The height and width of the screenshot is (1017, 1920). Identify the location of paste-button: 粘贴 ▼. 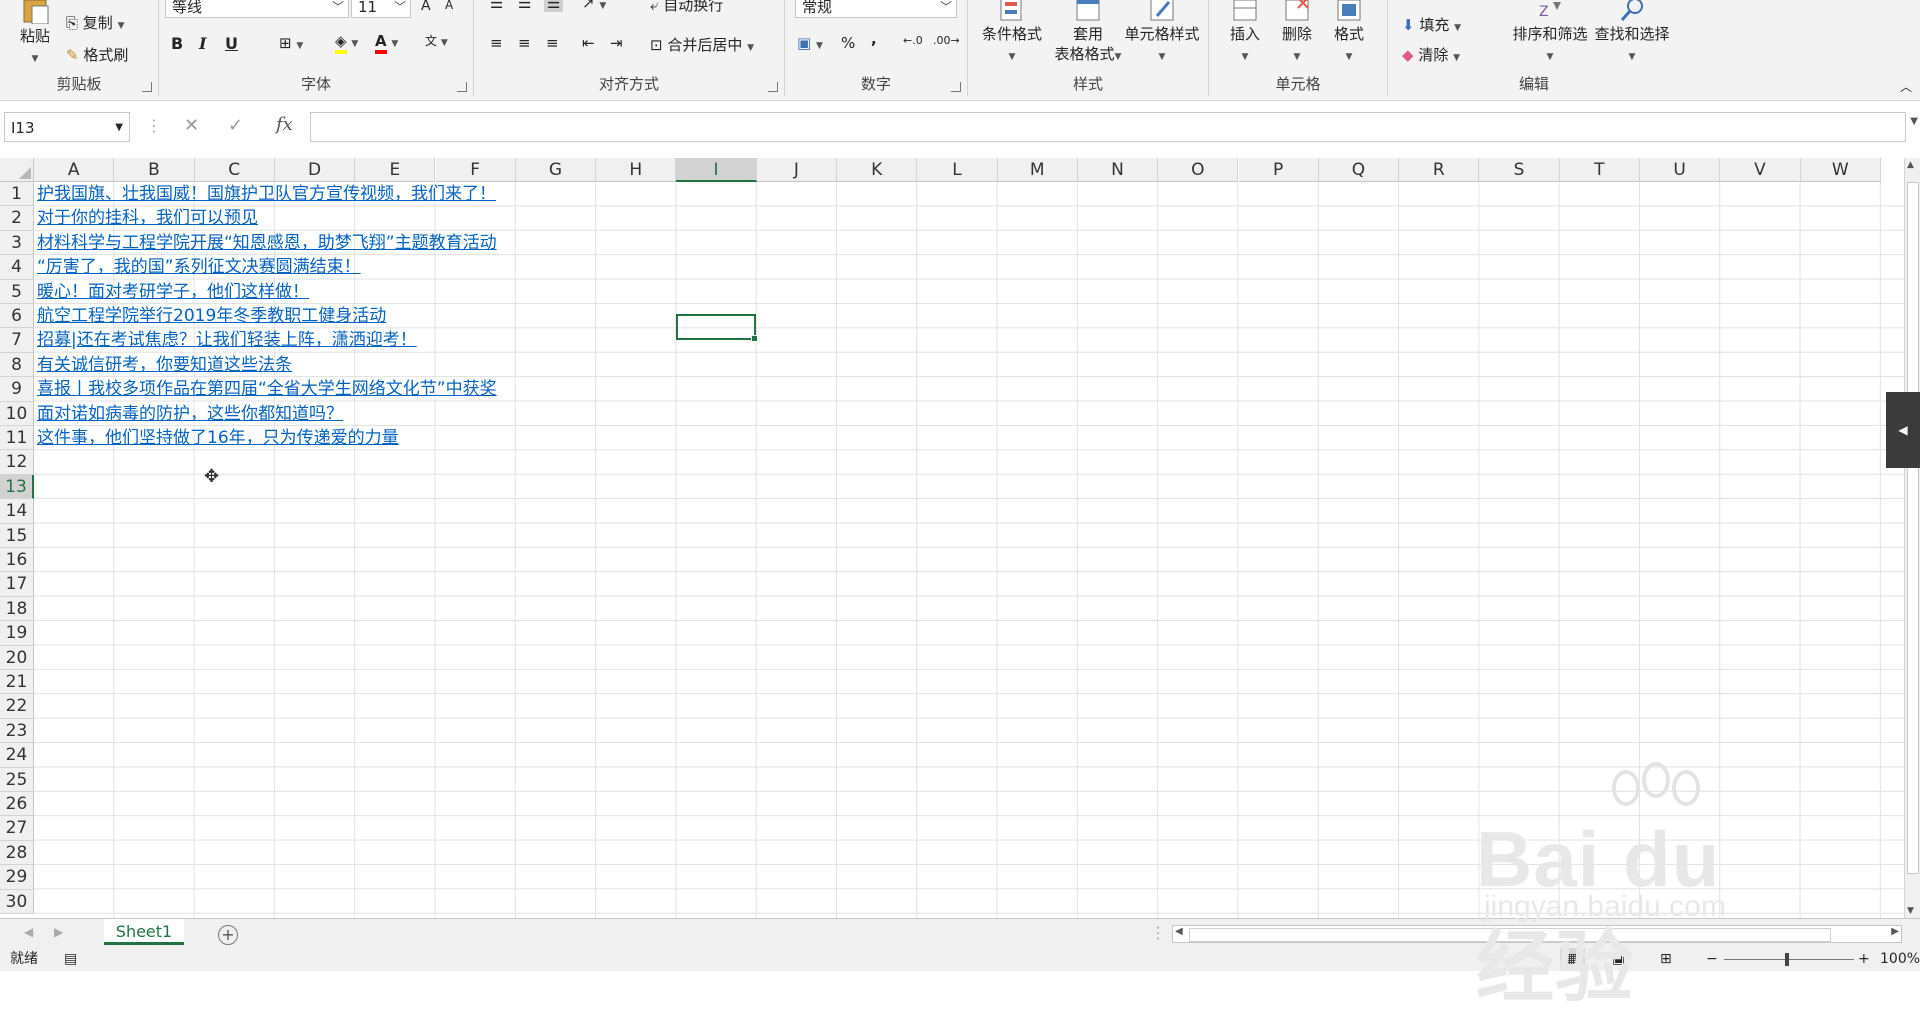
(35, 34).